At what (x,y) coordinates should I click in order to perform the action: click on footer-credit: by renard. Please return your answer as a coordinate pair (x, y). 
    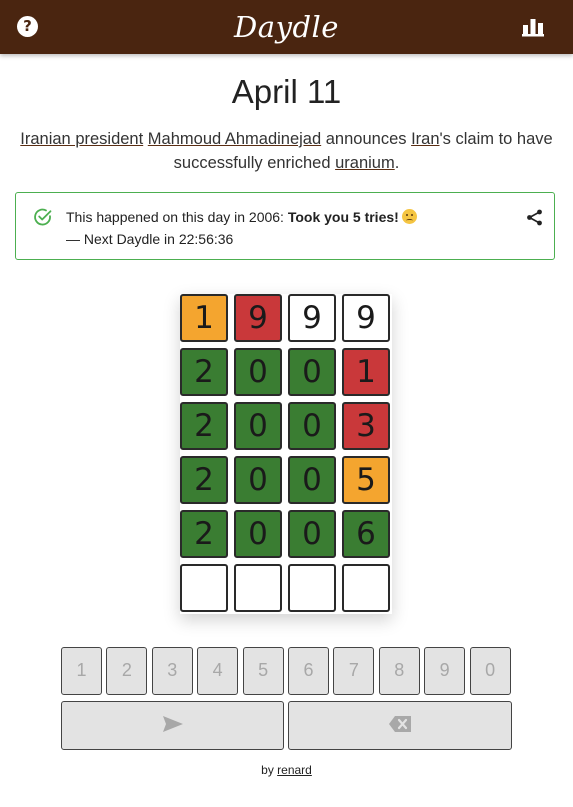
    Looking at the image, I should click on (286, 770).